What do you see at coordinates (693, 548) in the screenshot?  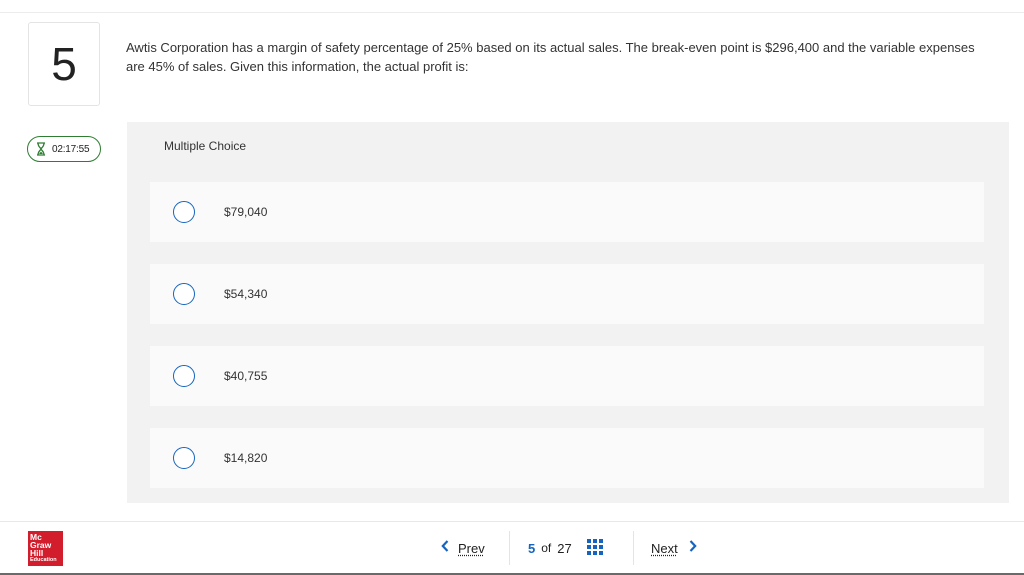 I see `chevron-right-icon` at bounding box center [693, 548].